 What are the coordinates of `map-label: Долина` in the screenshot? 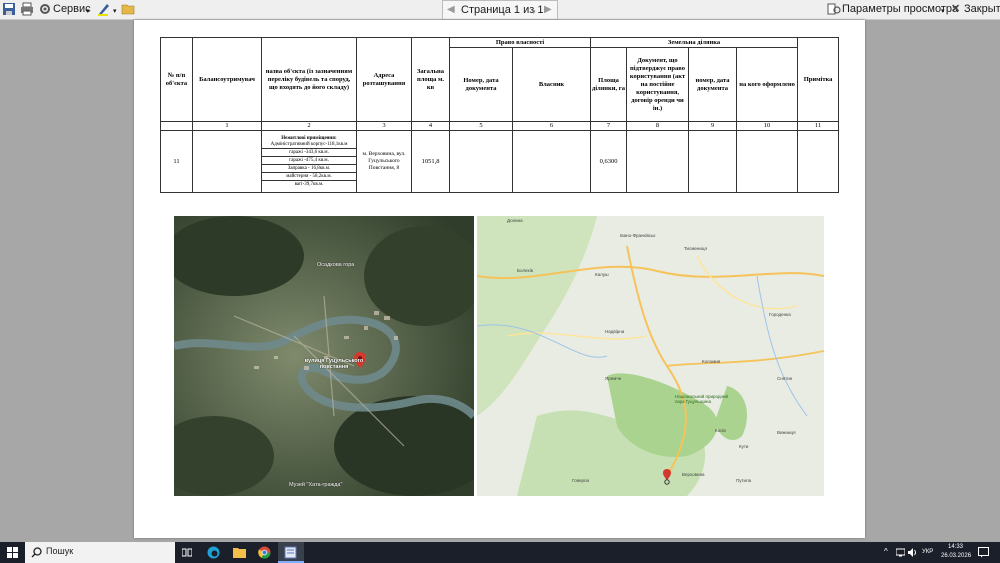 It's located at (515, 220).